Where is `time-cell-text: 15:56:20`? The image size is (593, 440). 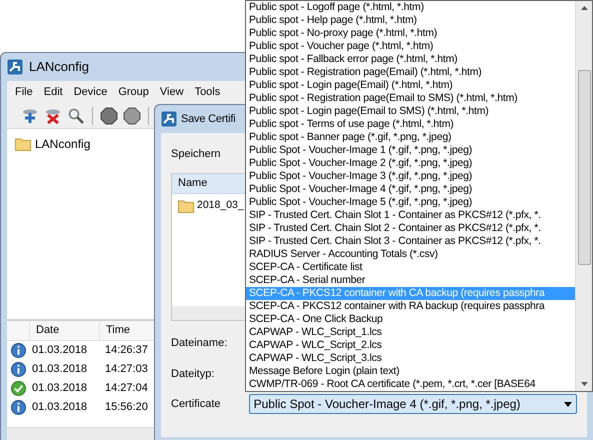
time-cell-text: 15:56:20 is located at coordinates (126, 408).